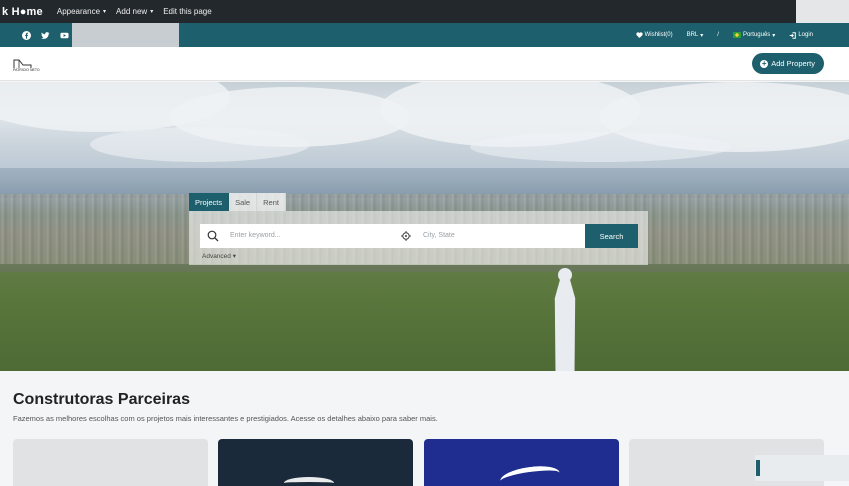 This screenshot has height=486, width=849. I want to click on crosshair-icon, so click(406, 236).